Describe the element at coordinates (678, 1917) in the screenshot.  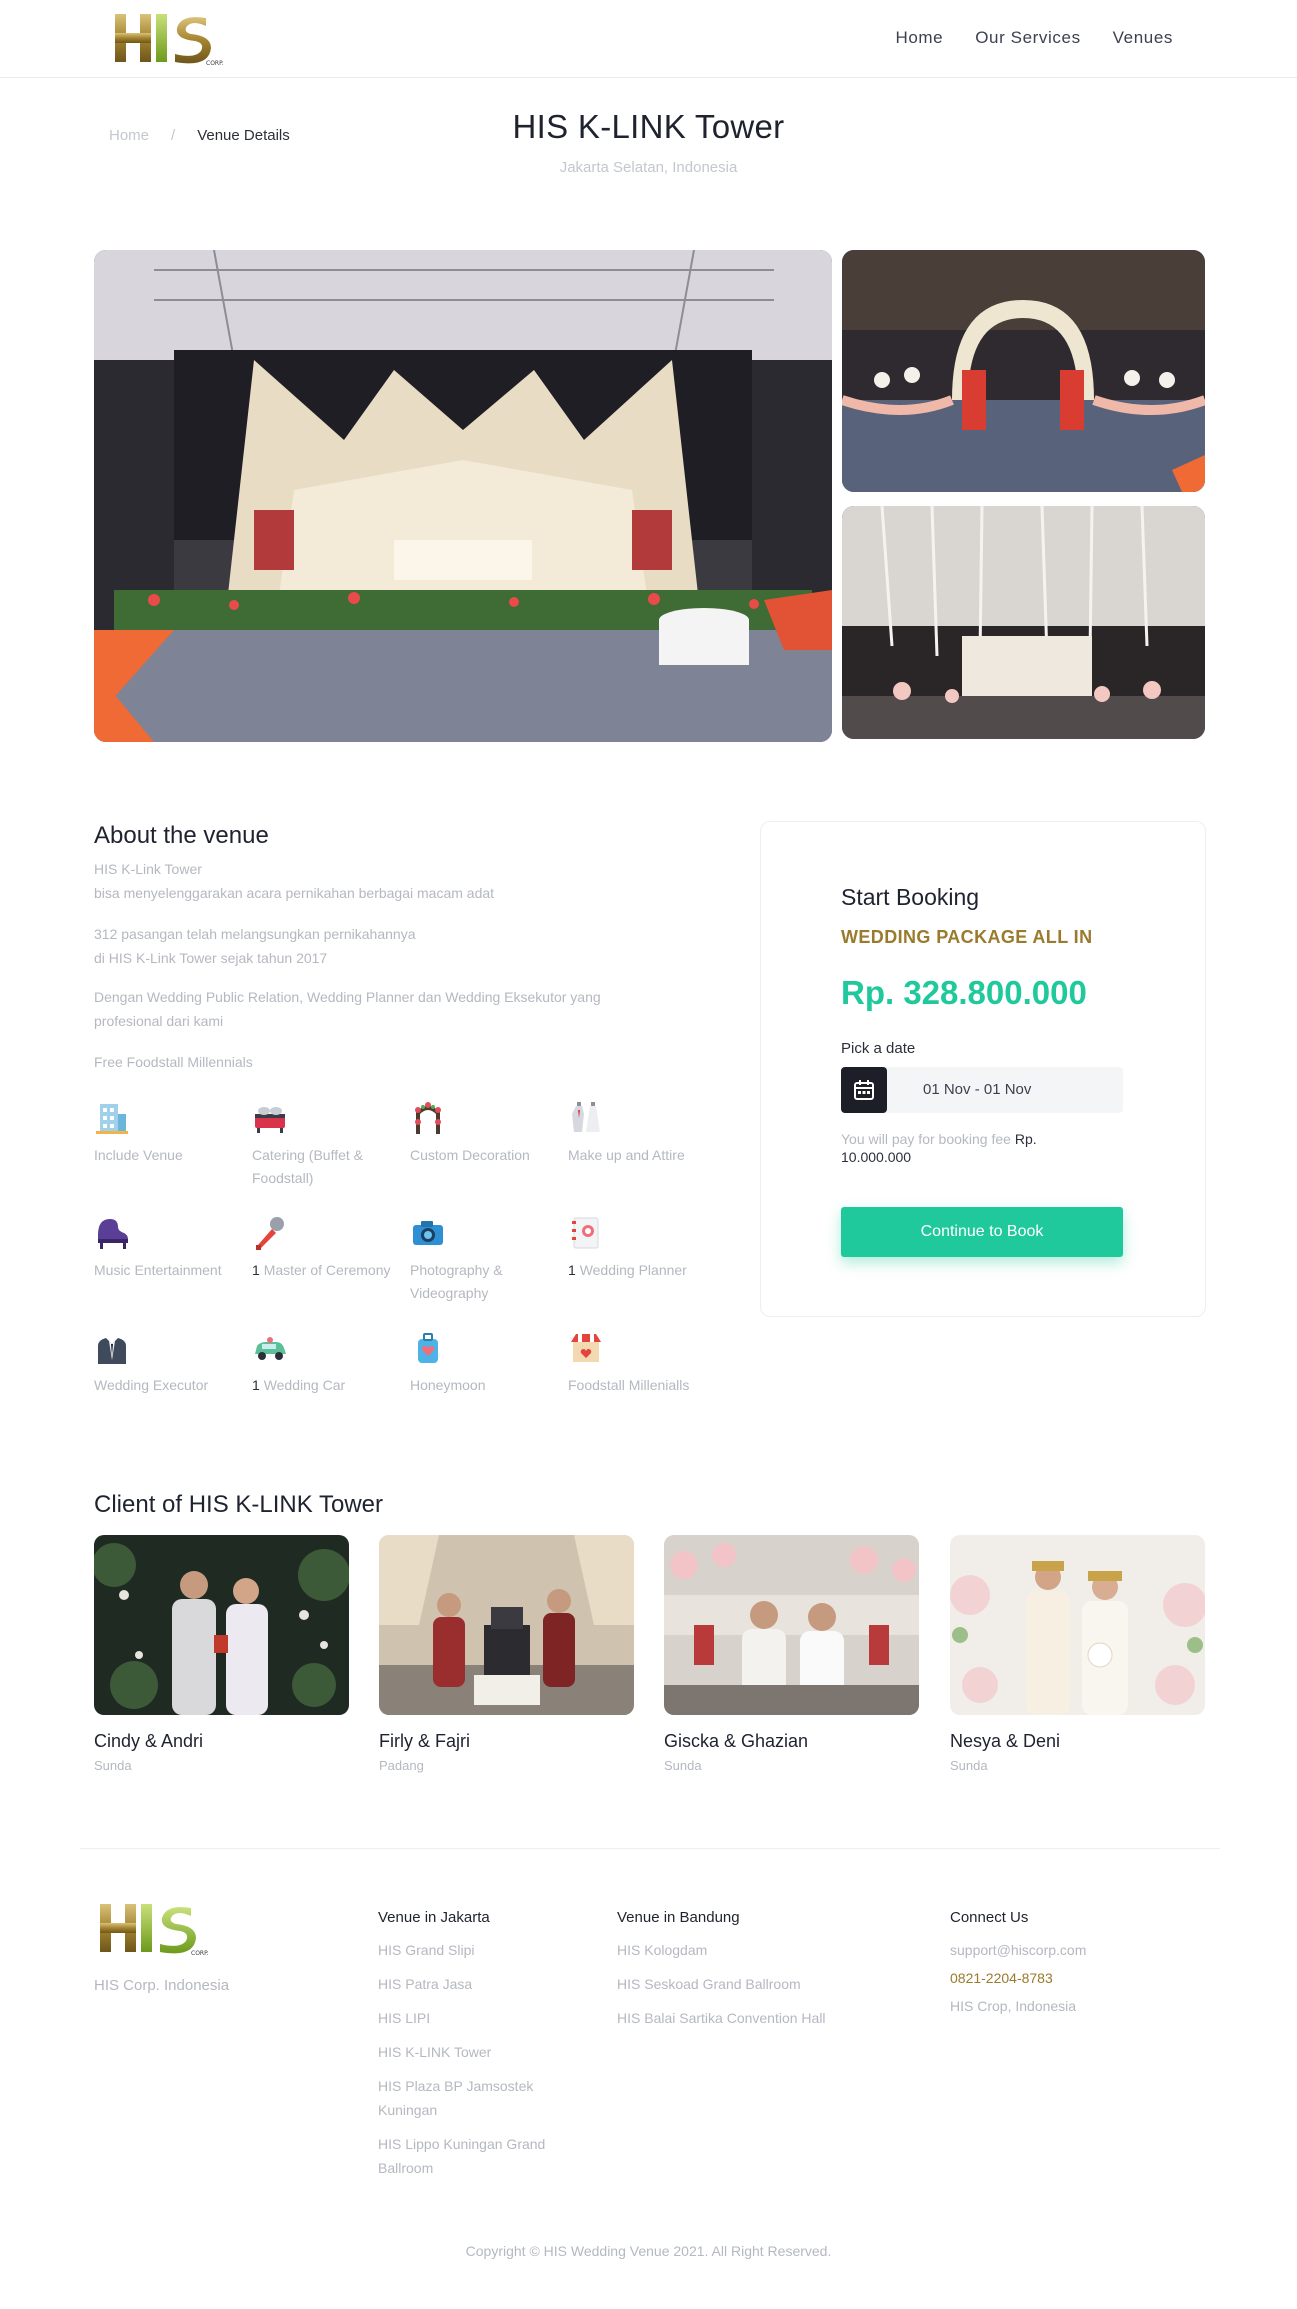
I see `footer-bandung-heading: Venue in Bandung` at that location.